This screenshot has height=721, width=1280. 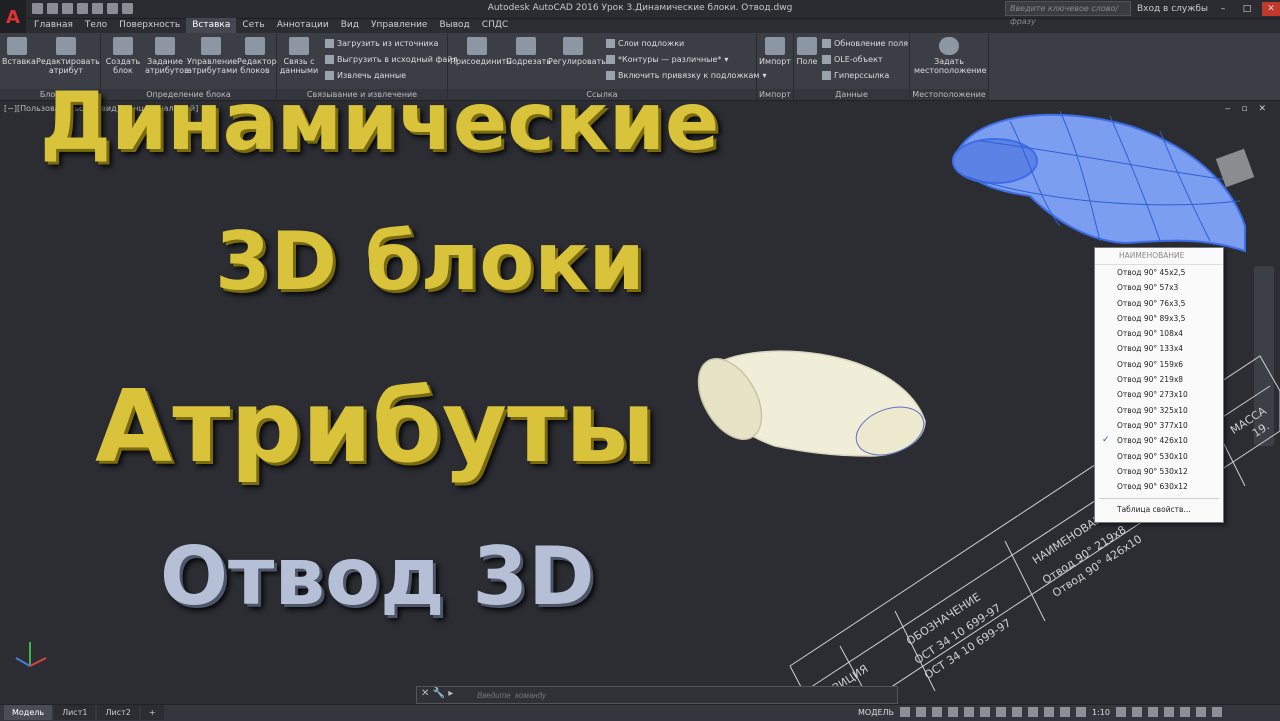 What do you see at coordinates (775, 94) in the screenshot?
I see `import-panel-title: Импорт` at bounding box center [775, 94].